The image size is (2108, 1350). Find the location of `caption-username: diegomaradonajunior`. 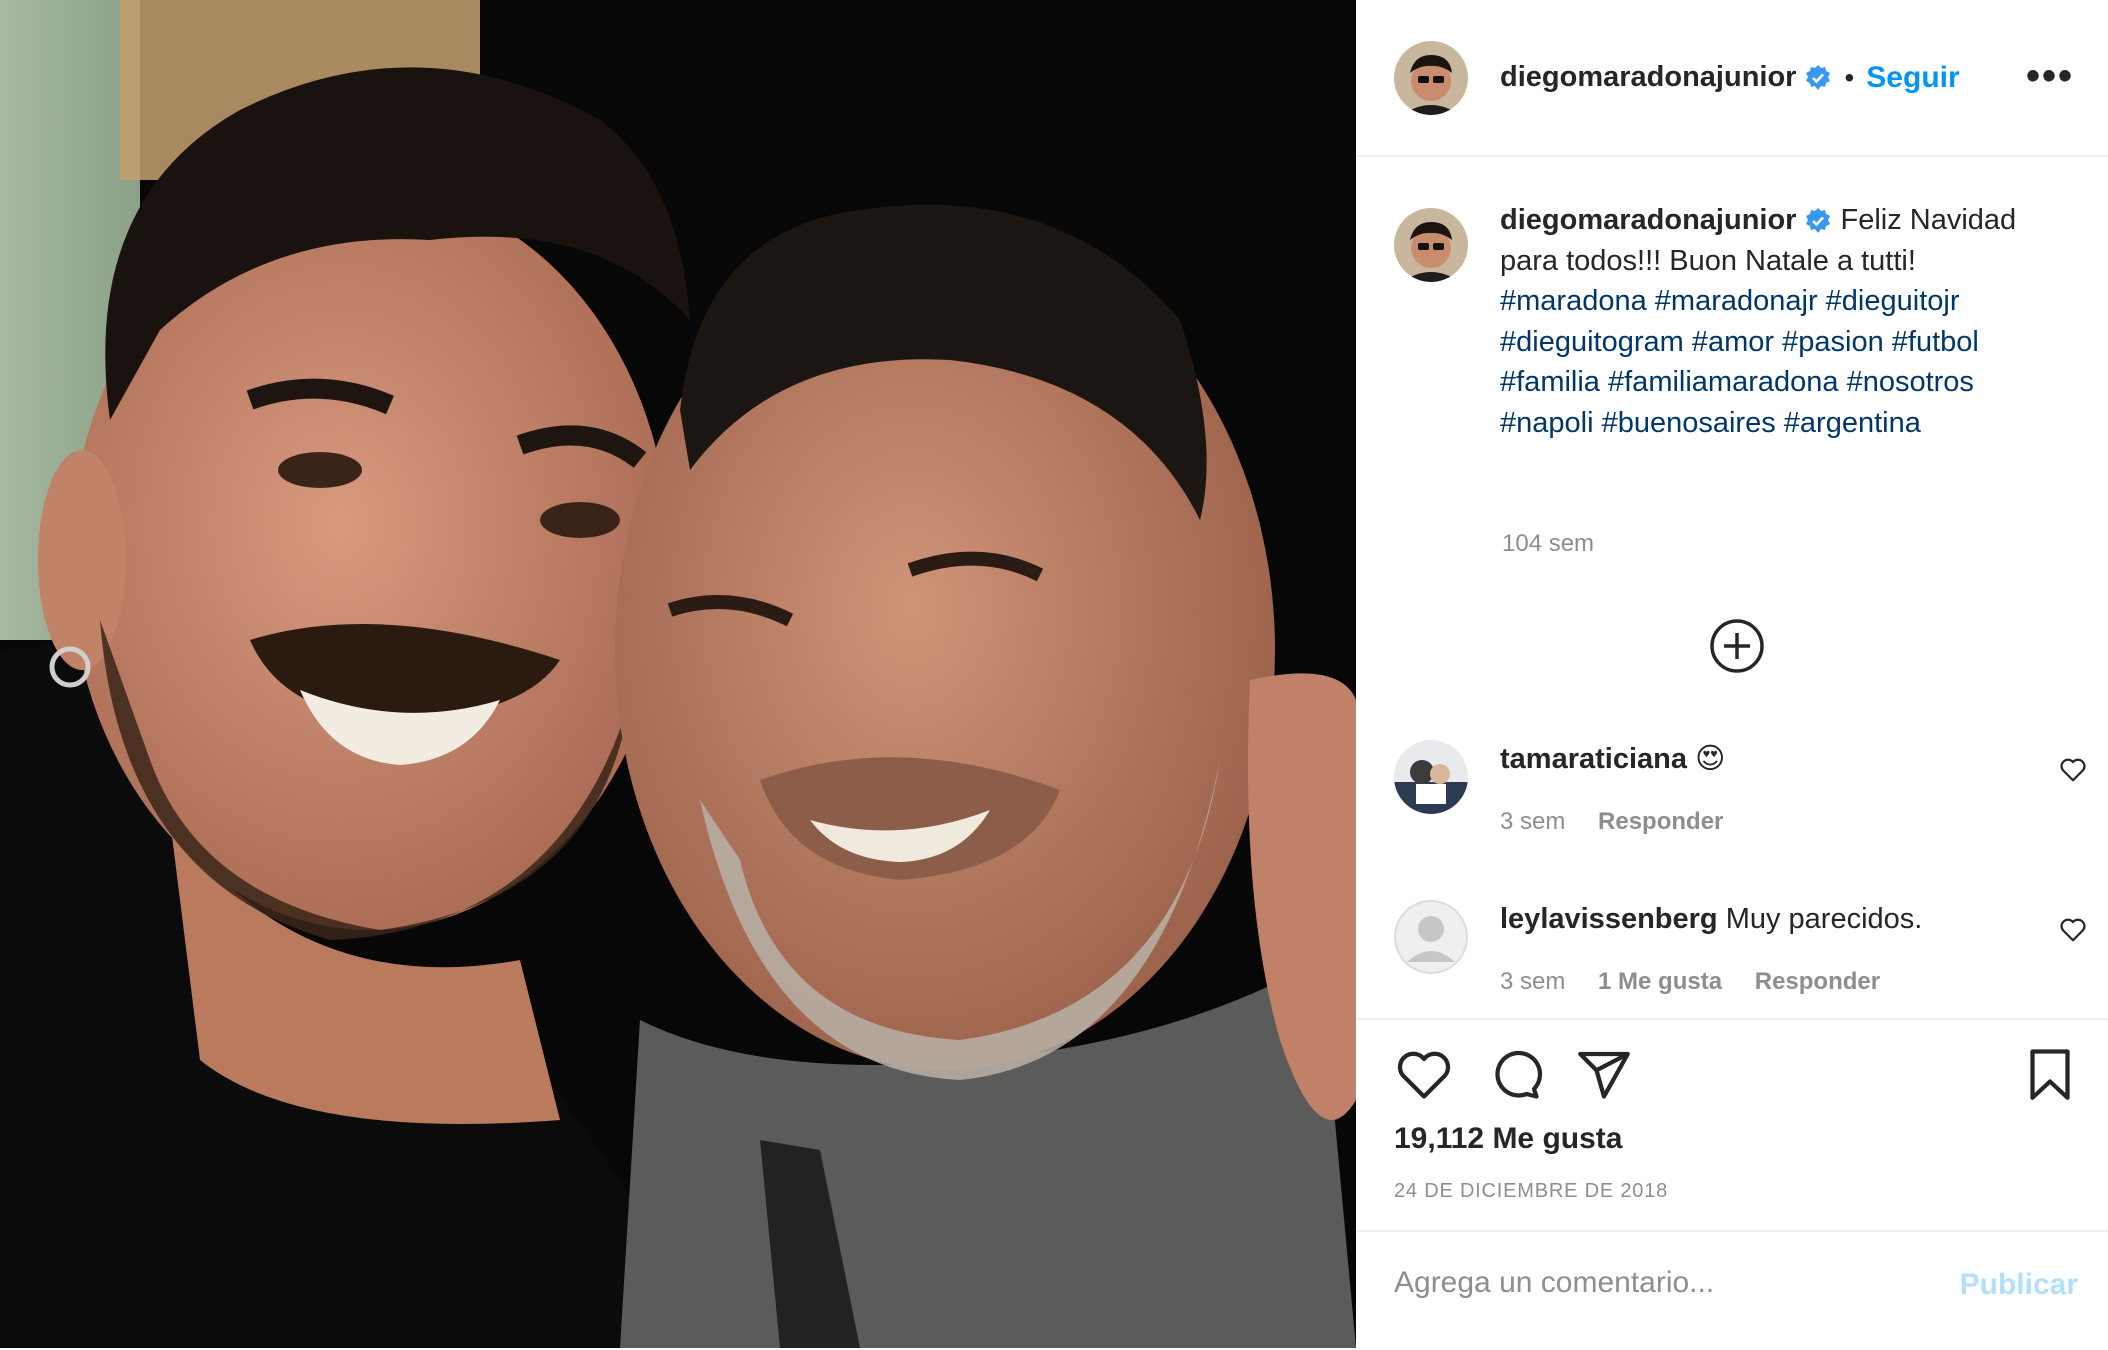

caption-username: diegomaradonajunior is located at coordinates (1648, 220).